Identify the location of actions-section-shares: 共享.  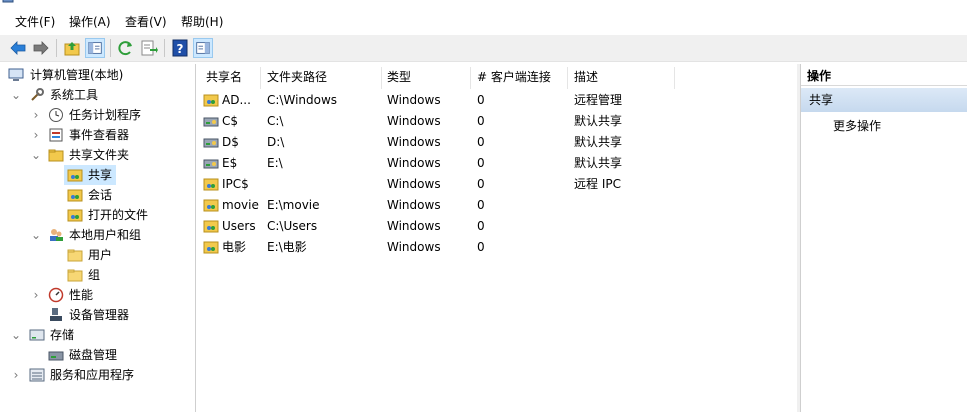
(884, 100).